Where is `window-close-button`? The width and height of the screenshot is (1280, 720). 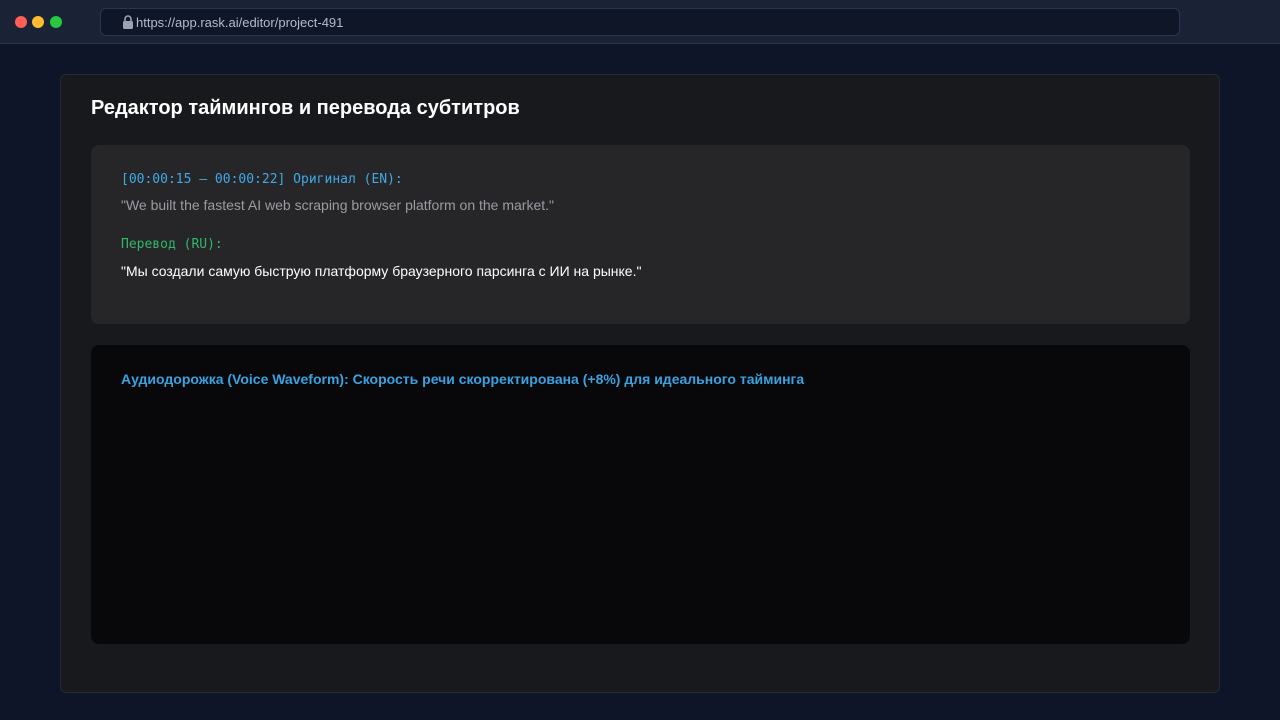
window-close-button is located at coordinates (21, 22).